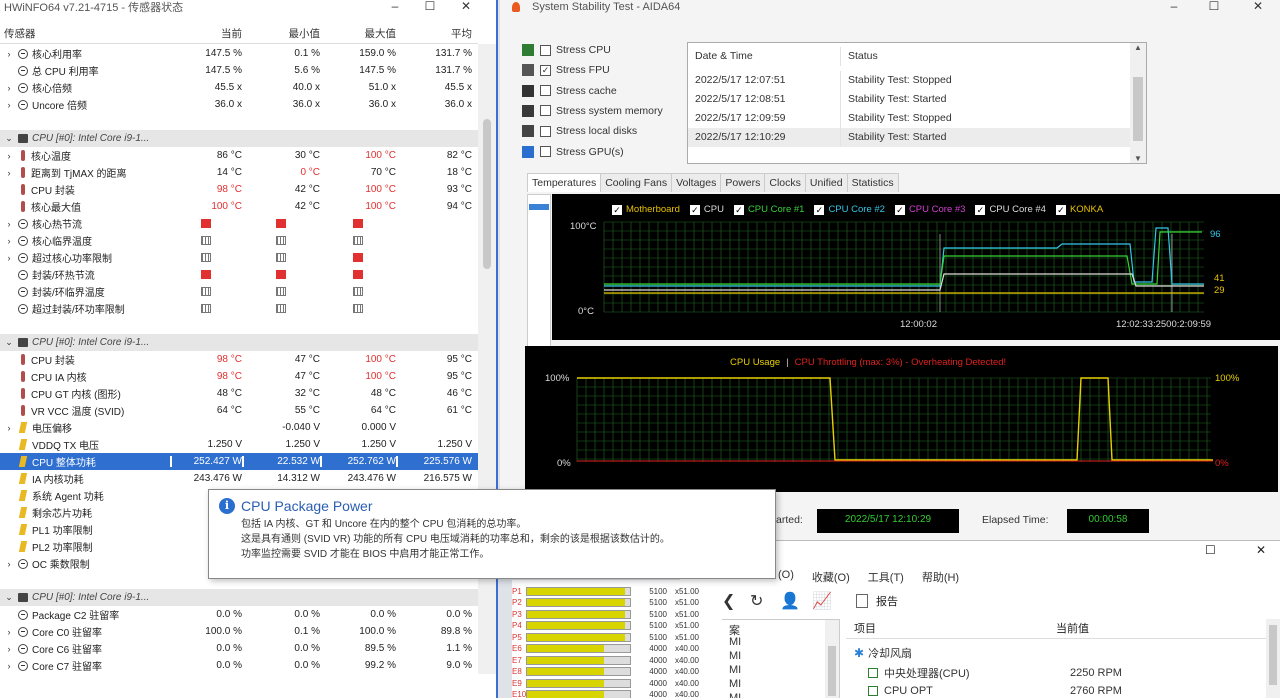 This screenshot has height=698, width=1280. I want to click on col-current: 当前, so click(206, 33).